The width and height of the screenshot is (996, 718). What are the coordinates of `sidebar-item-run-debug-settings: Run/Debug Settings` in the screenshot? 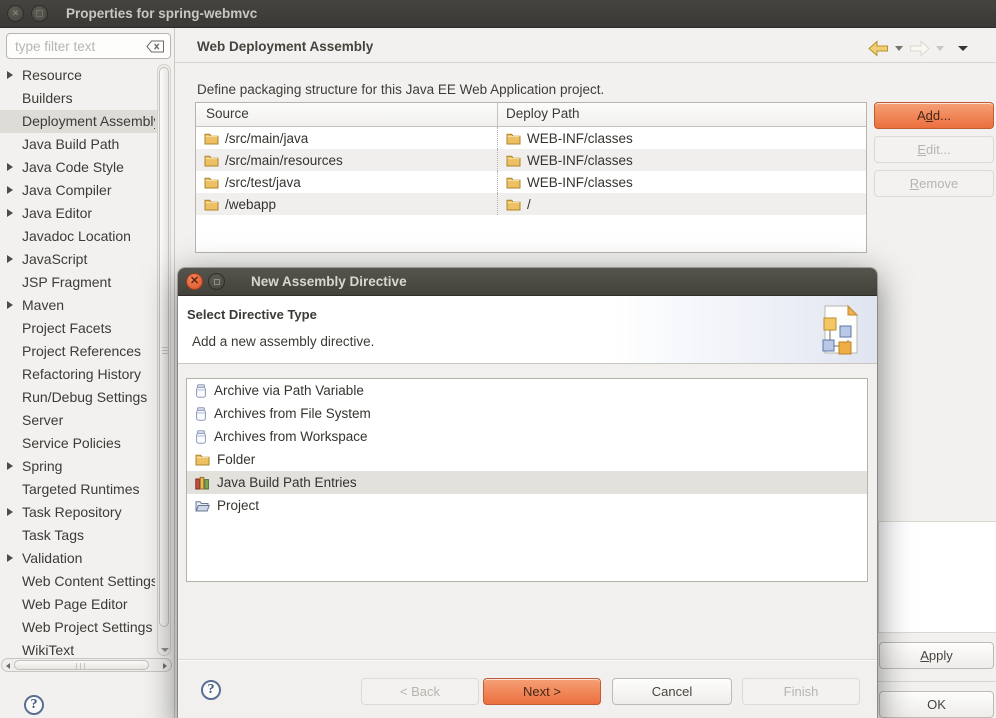 It's located at (78, 397).